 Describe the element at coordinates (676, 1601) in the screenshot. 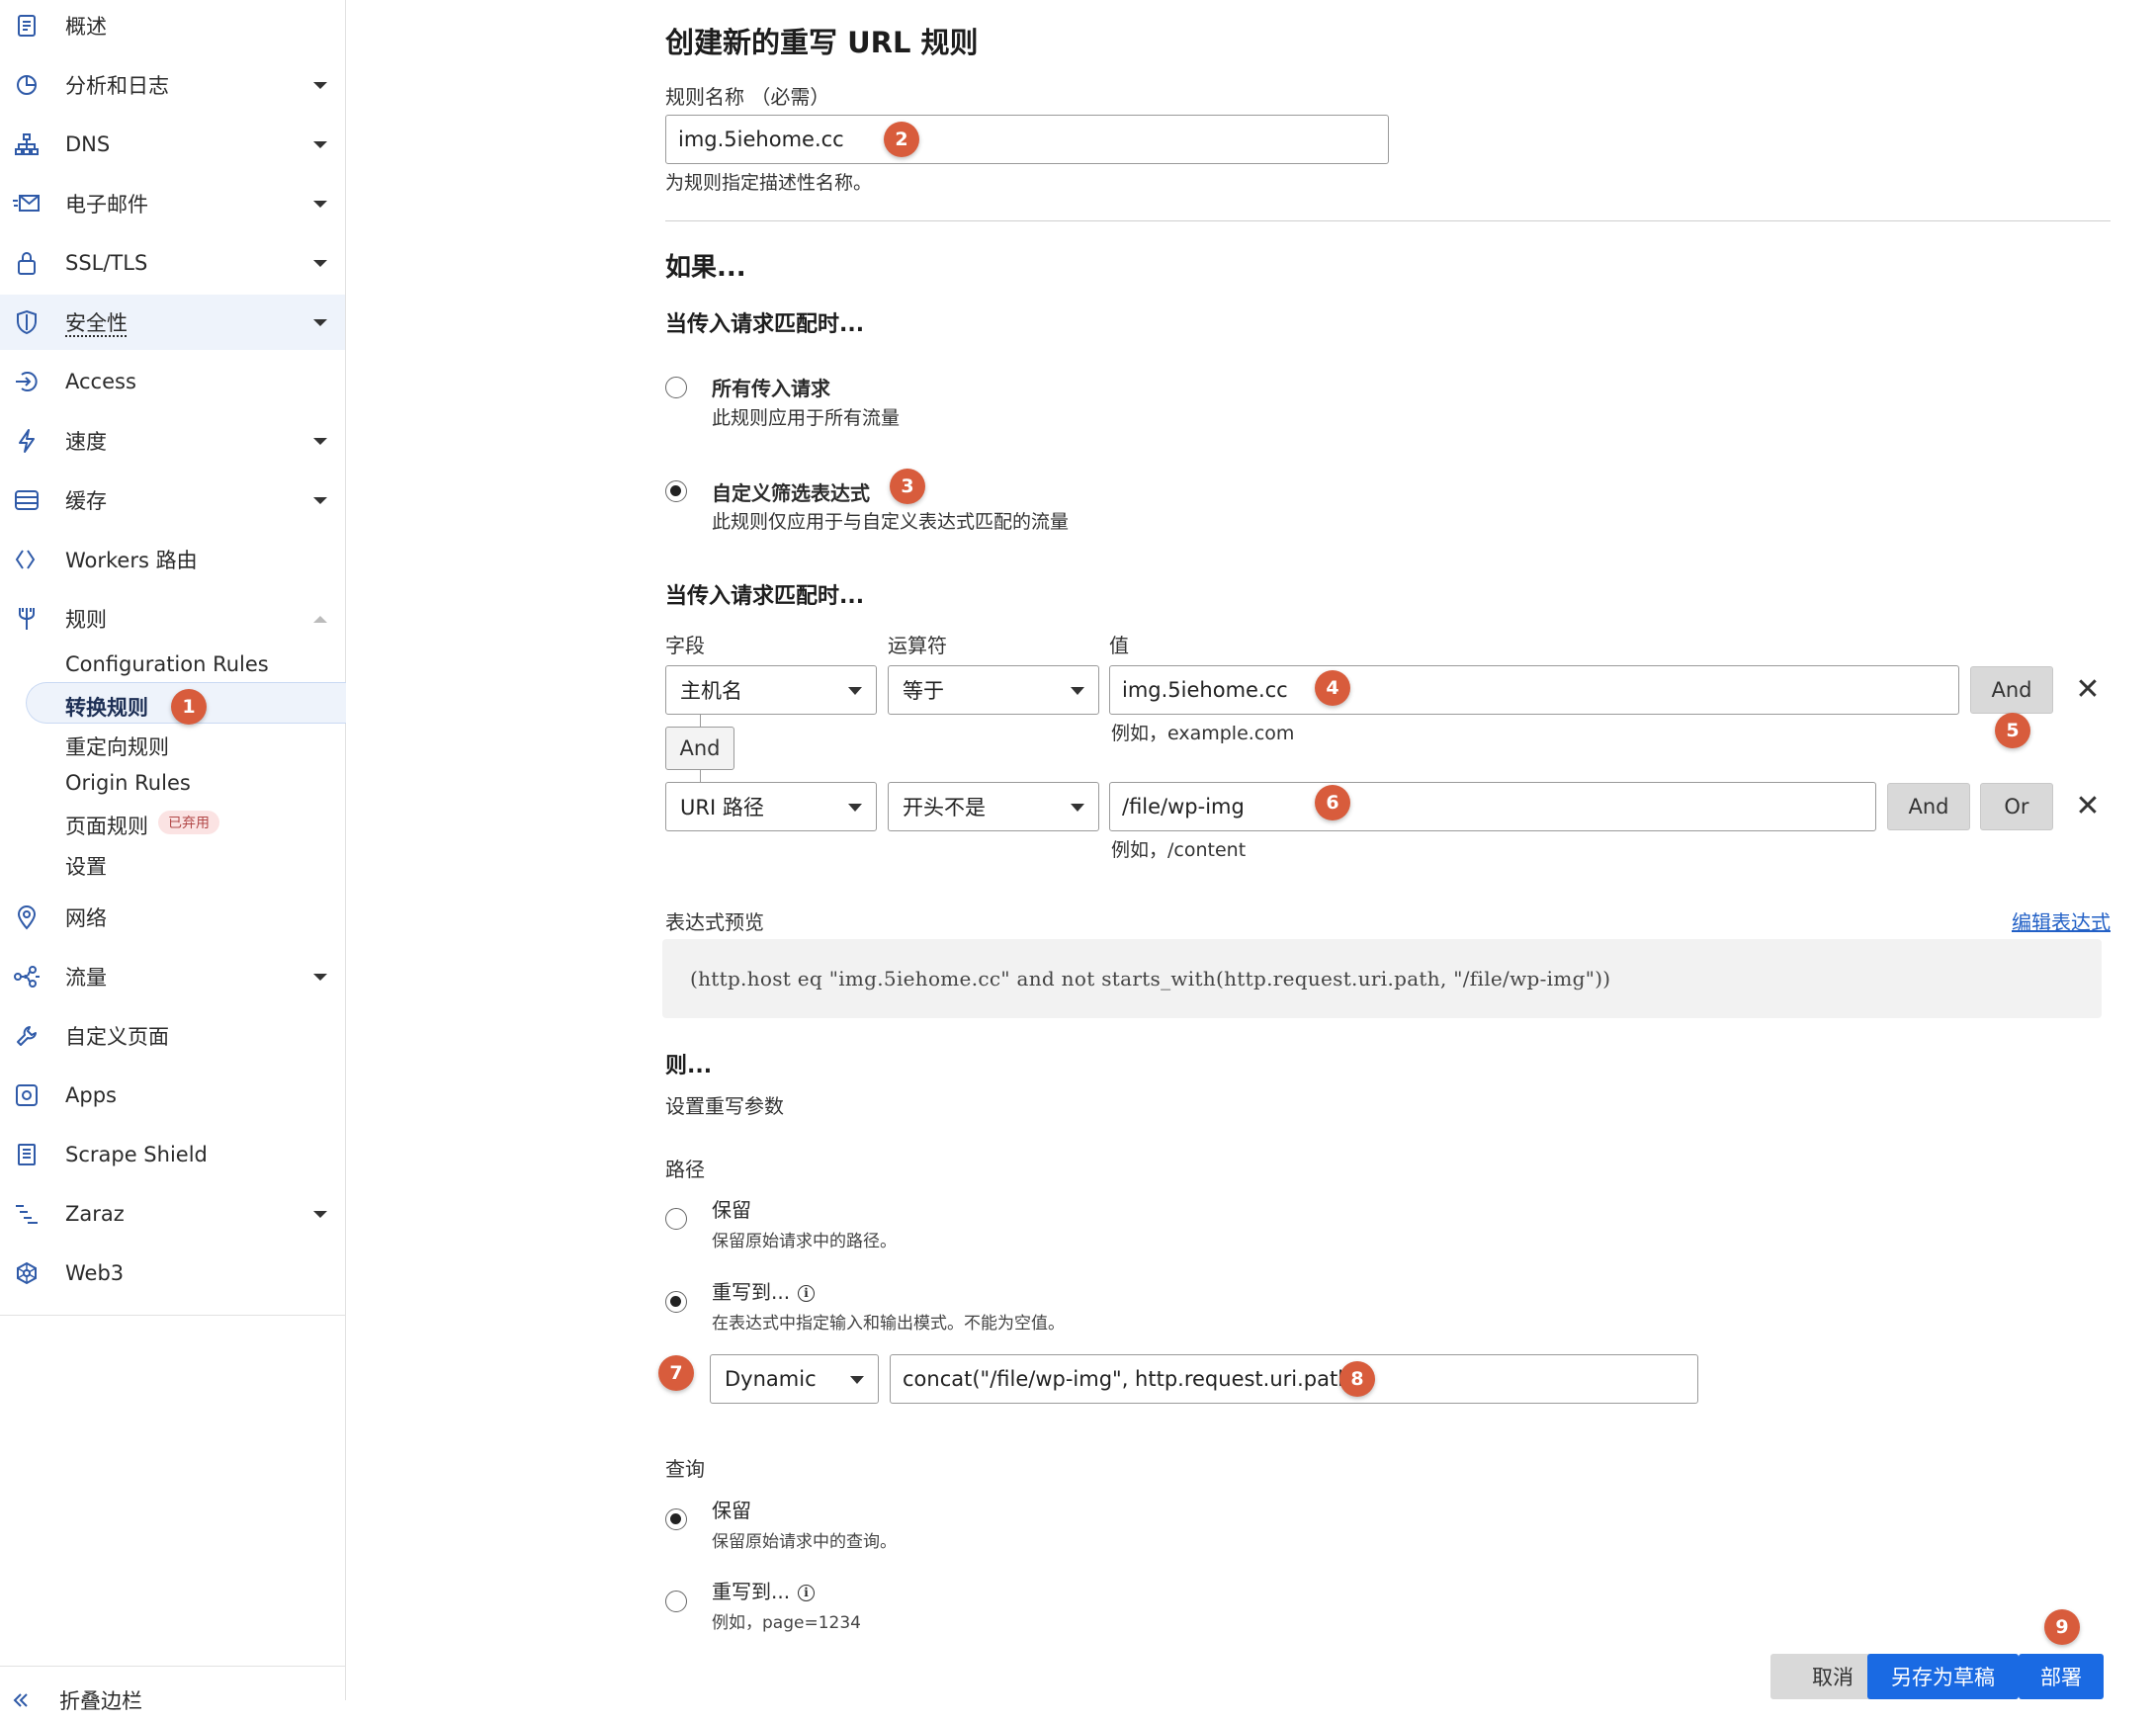

I see `radio-query-rewrite` at that location.